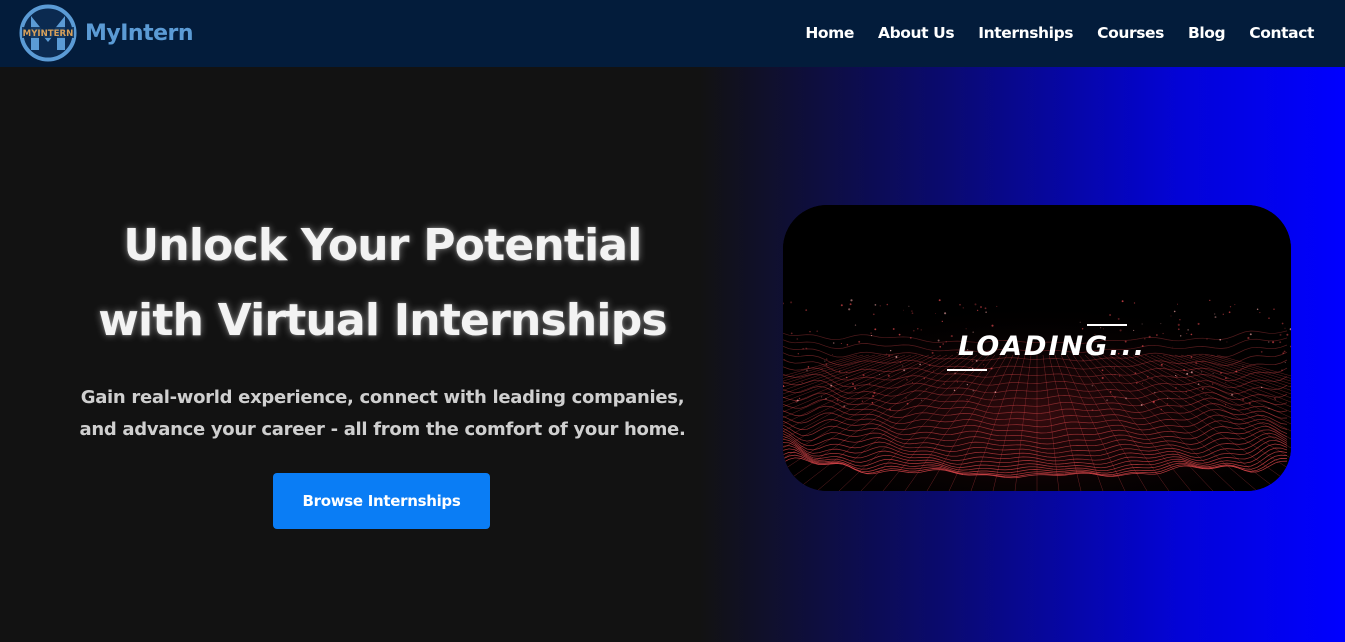 The image size is (1345, 642). Describe the element at coordinates (829, 33) in the screenshot. I see `nav-item-home: Home` at that location.